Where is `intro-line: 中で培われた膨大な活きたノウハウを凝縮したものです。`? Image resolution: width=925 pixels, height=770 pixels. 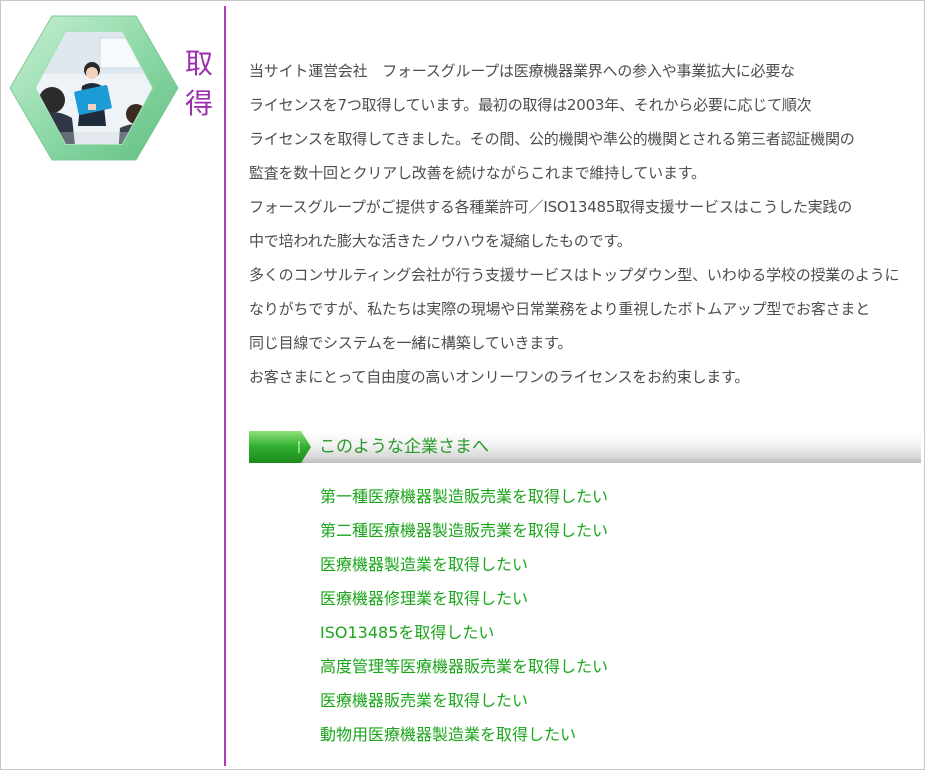 intro-line: 中で培われた膨大な活きたノウハウを凝縮したものです。 is located at coordinates (440, 241).